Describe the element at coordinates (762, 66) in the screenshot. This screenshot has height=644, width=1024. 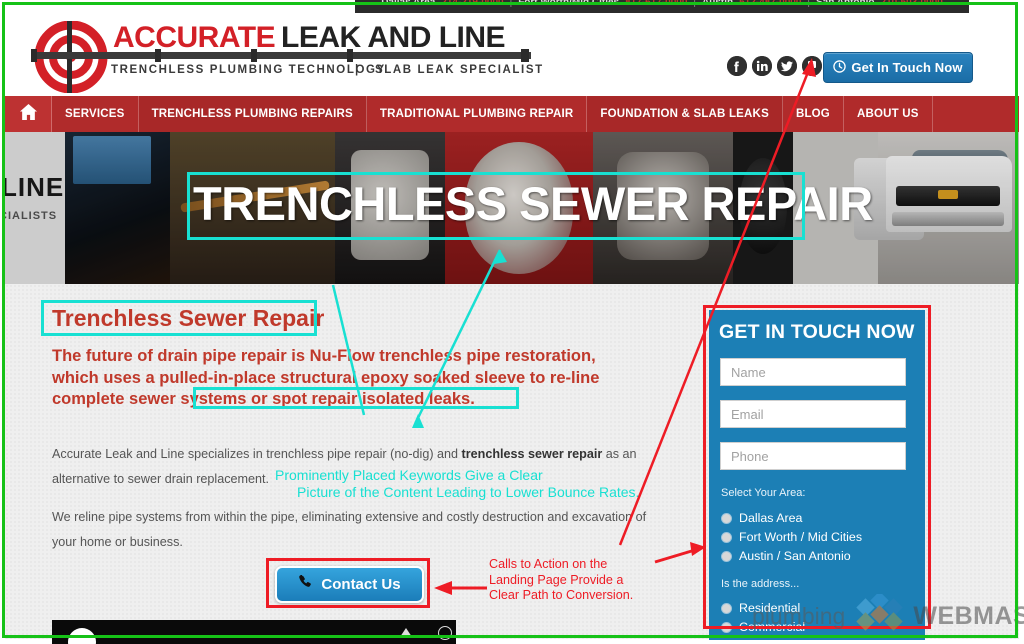
I see `linkedin-icon` at that location.